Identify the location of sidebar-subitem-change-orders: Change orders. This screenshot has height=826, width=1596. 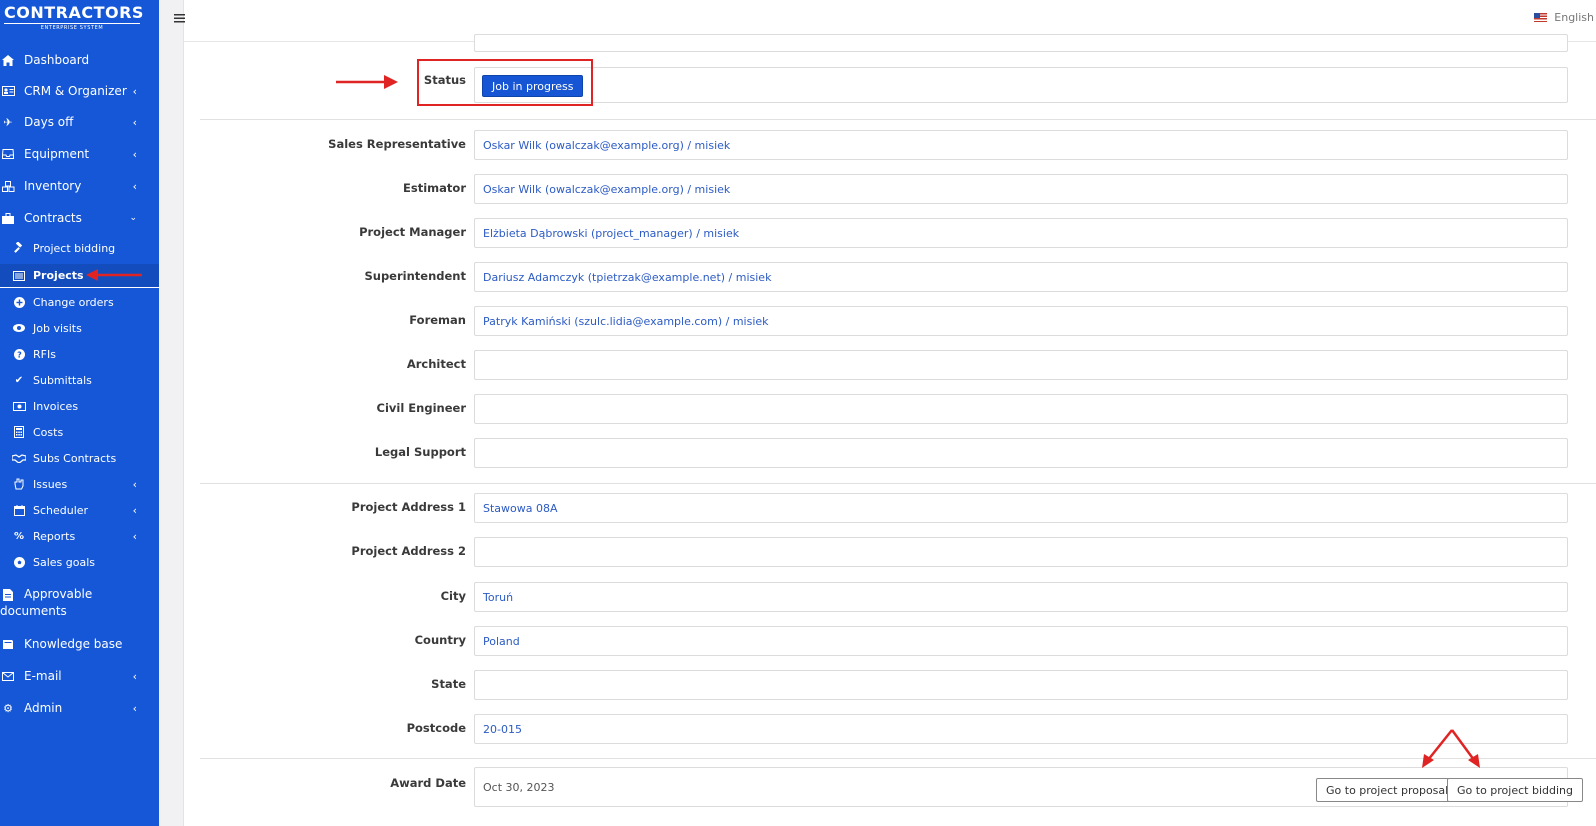
(79, 302).